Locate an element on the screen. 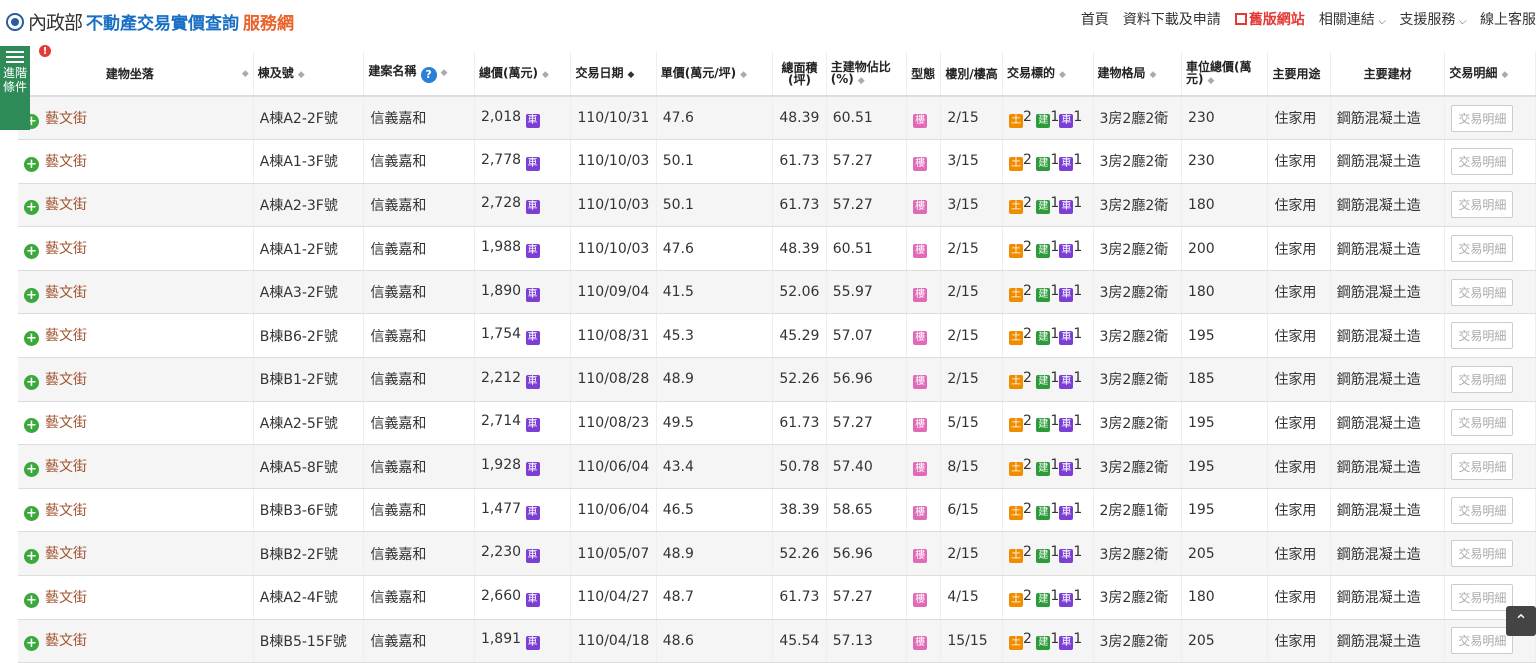  nav-old-site: 舊版網站 is located at coordinates (1269, 19).